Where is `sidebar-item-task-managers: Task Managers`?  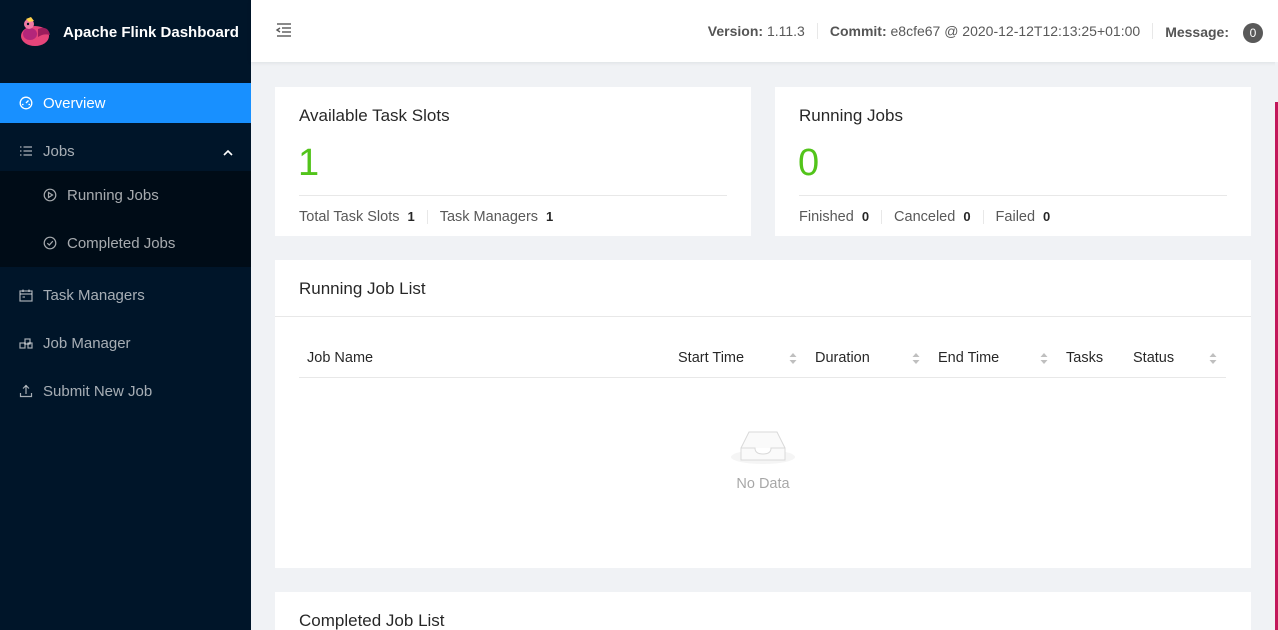 sidebar-item-task-managers: Task Managers is located at coordinates (125, 295).